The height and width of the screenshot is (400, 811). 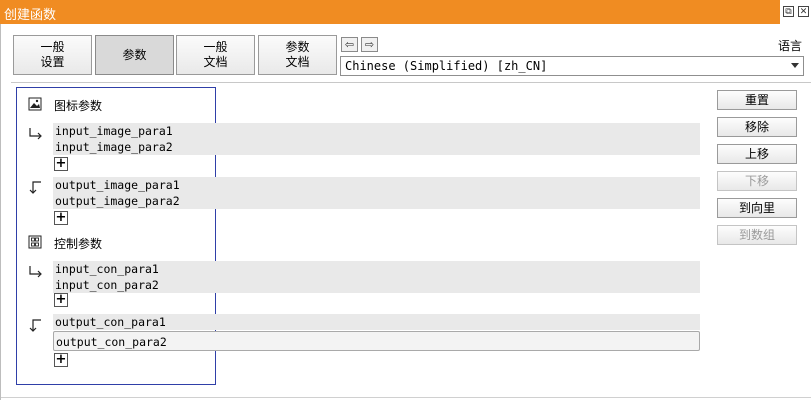 What do you see at coordinates (107, 269) in the screenshot?
I see `param-input-con-1: input_con_para1` at bounding box center [107, 269].